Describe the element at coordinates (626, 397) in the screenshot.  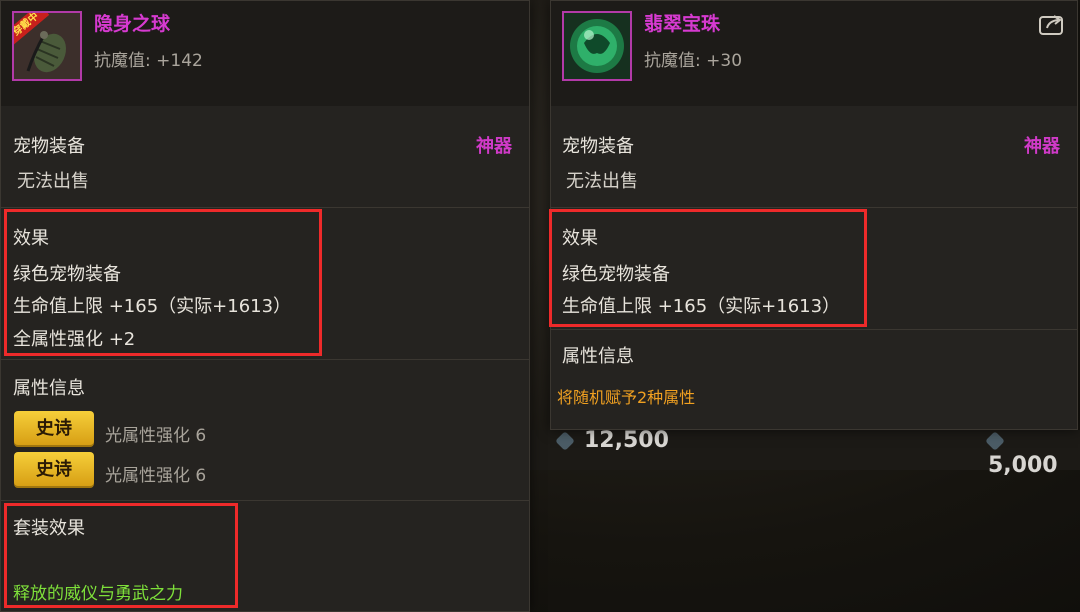
I see `attr-note: 将随机赋予2种属性` at that location.